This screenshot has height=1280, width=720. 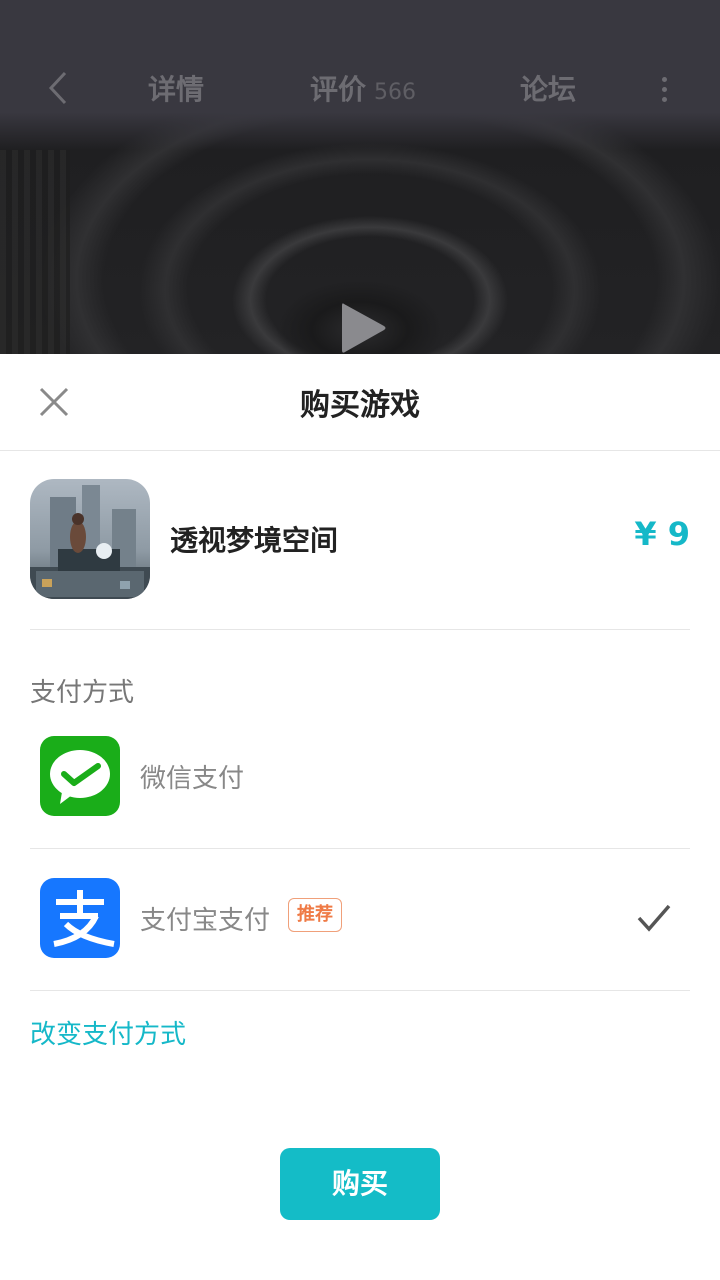 What do you see at coordinates (315, 915) in the screenshot?
I see `recommended-badge: 推荐` at bounding box center [315, 915].